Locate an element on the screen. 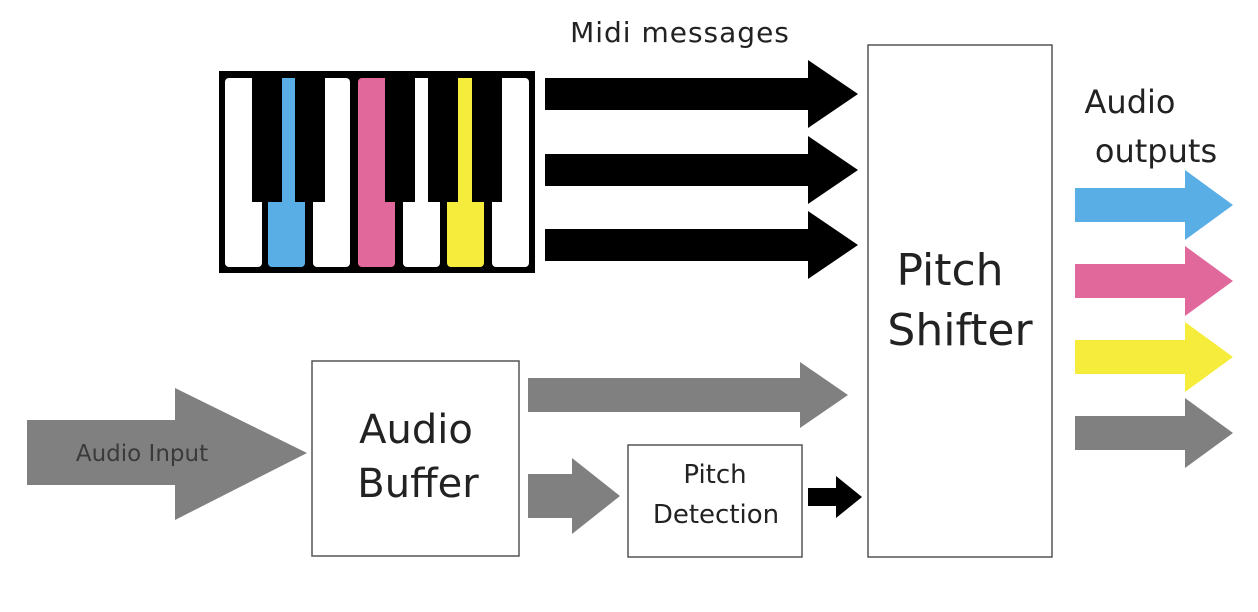  pitch-detection-label-line2: Detection is located at coordinates (716, 515).